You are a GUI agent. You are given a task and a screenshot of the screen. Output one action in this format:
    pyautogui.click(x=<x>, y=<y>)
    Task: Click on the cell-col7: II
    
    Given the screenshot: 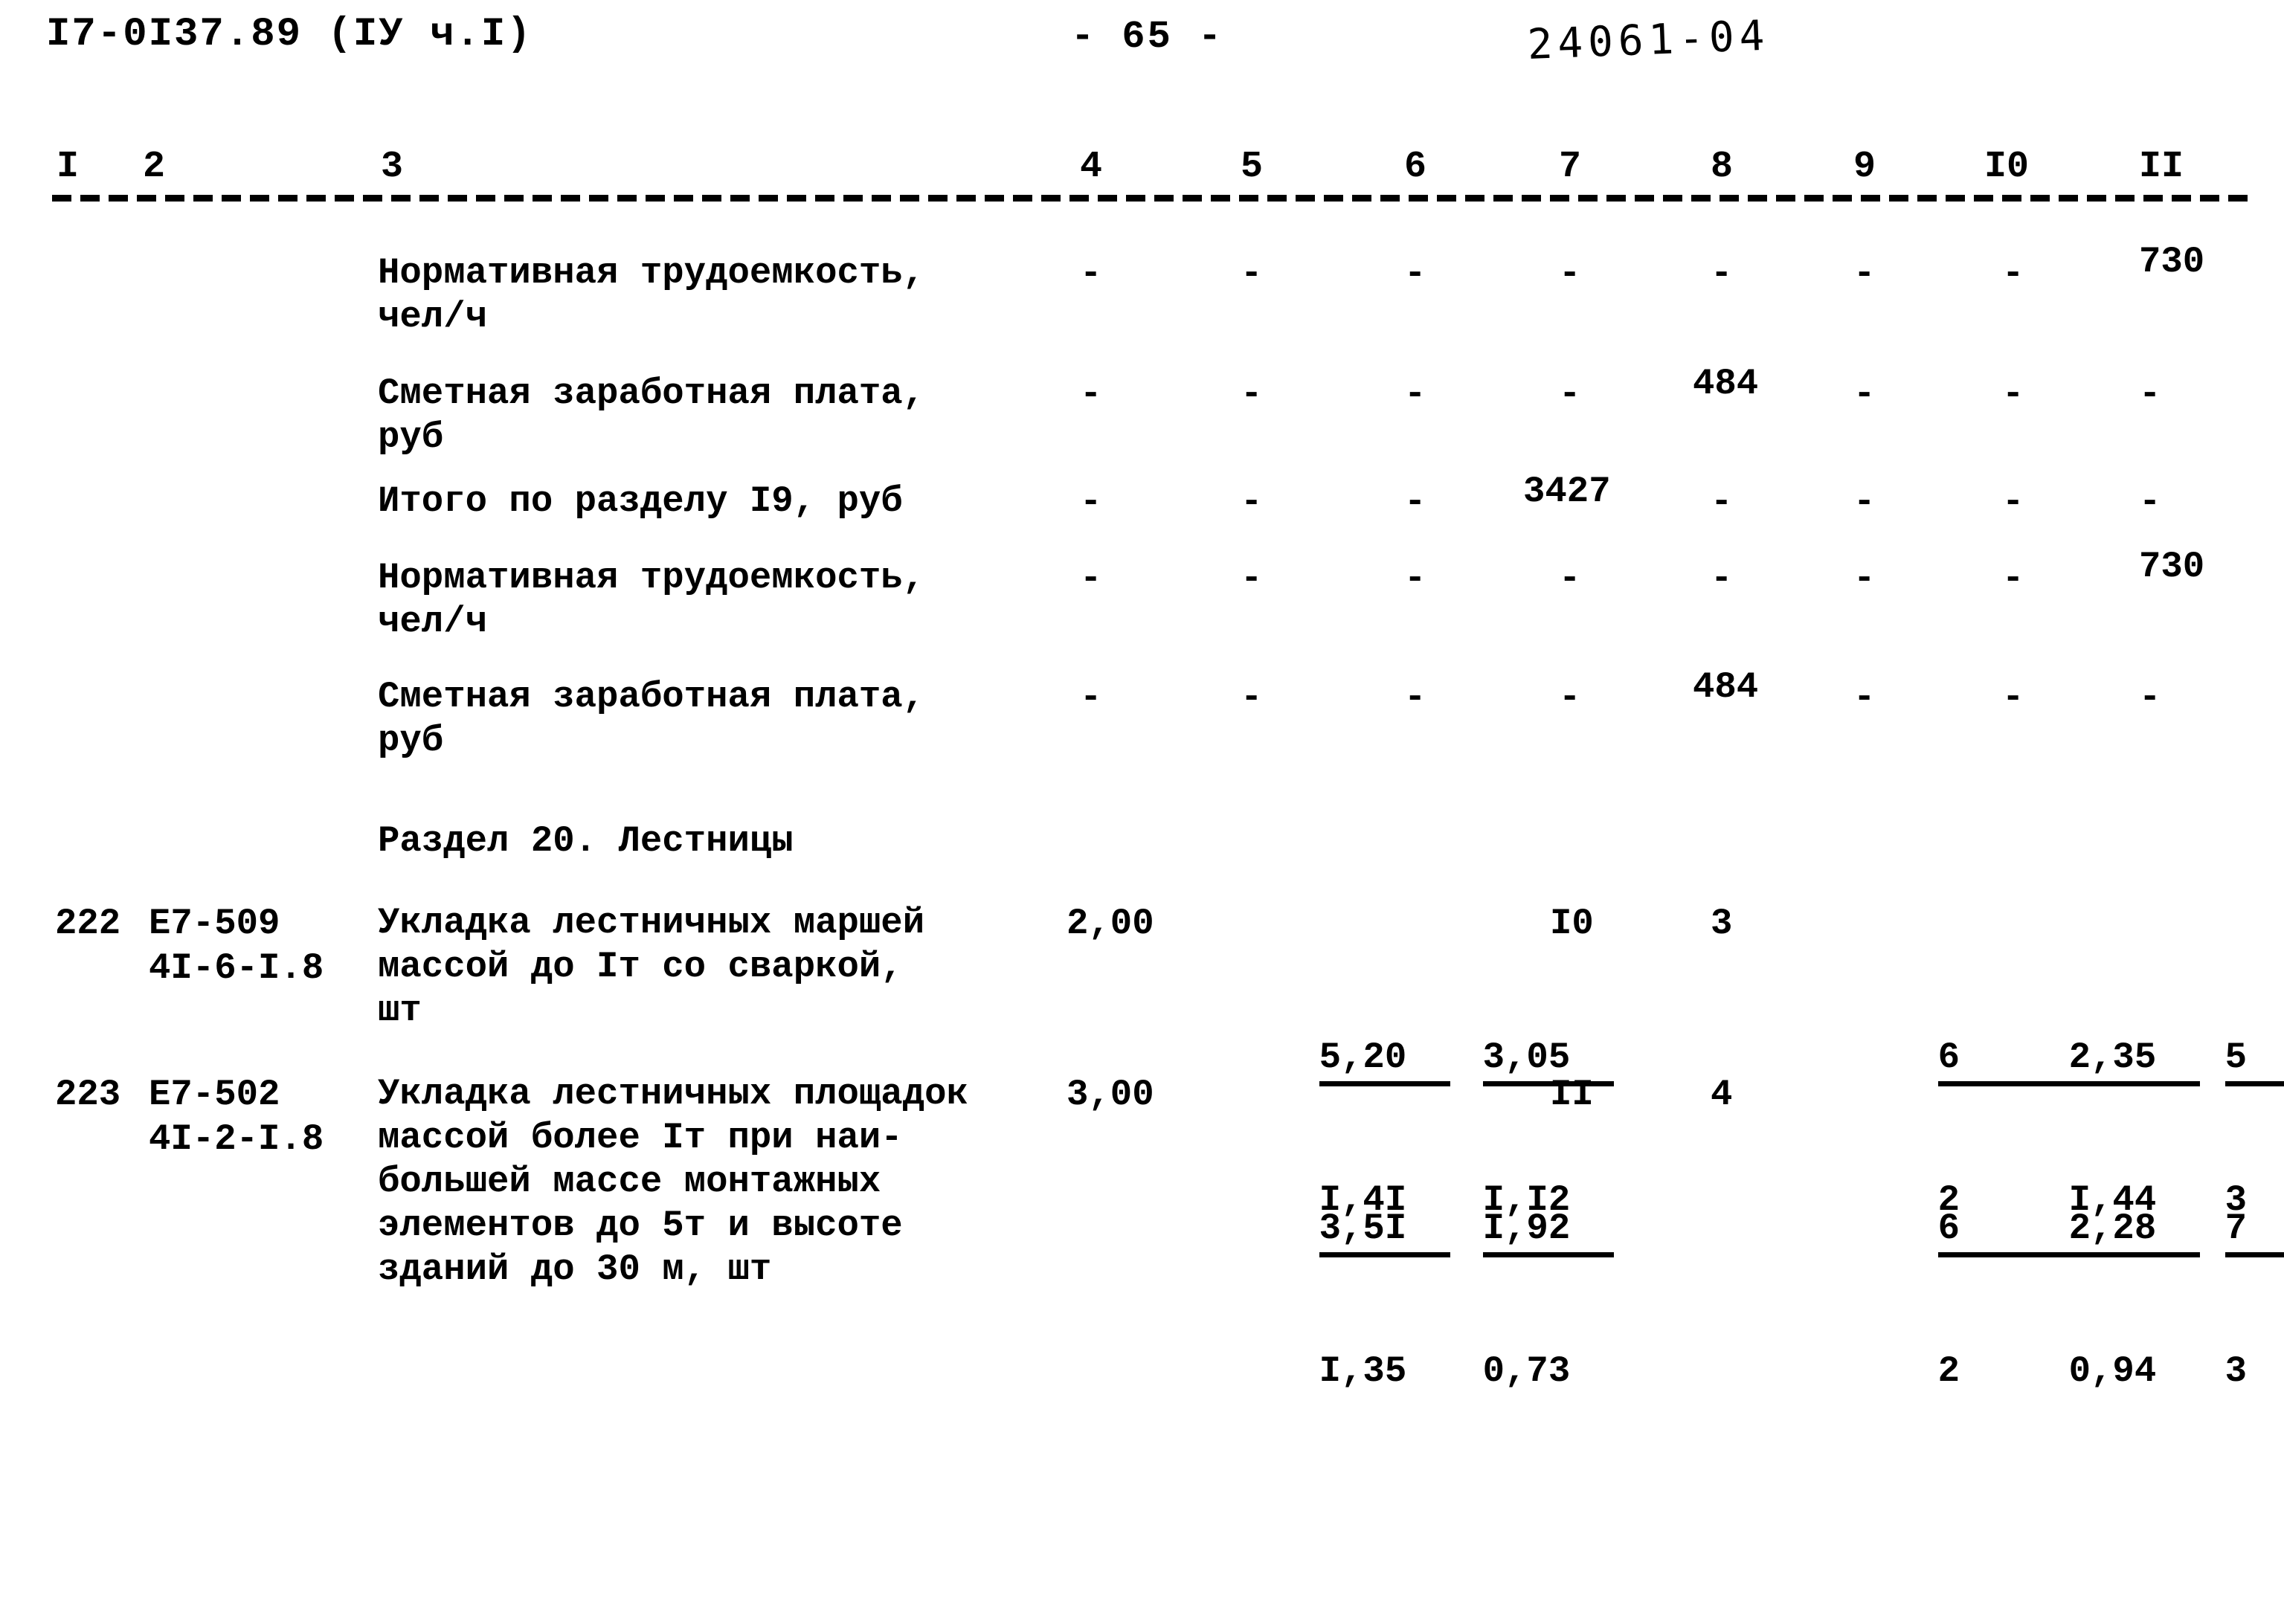 What is the action you would take?
    pyautogui.click(x=1572, y=1094)
    